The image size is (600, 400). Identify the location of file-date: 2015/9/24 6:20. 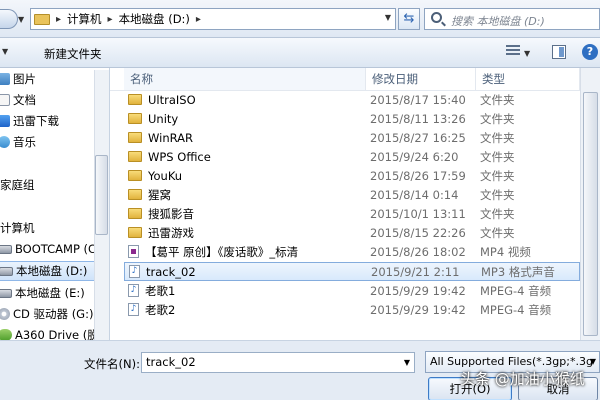
(414, 157).